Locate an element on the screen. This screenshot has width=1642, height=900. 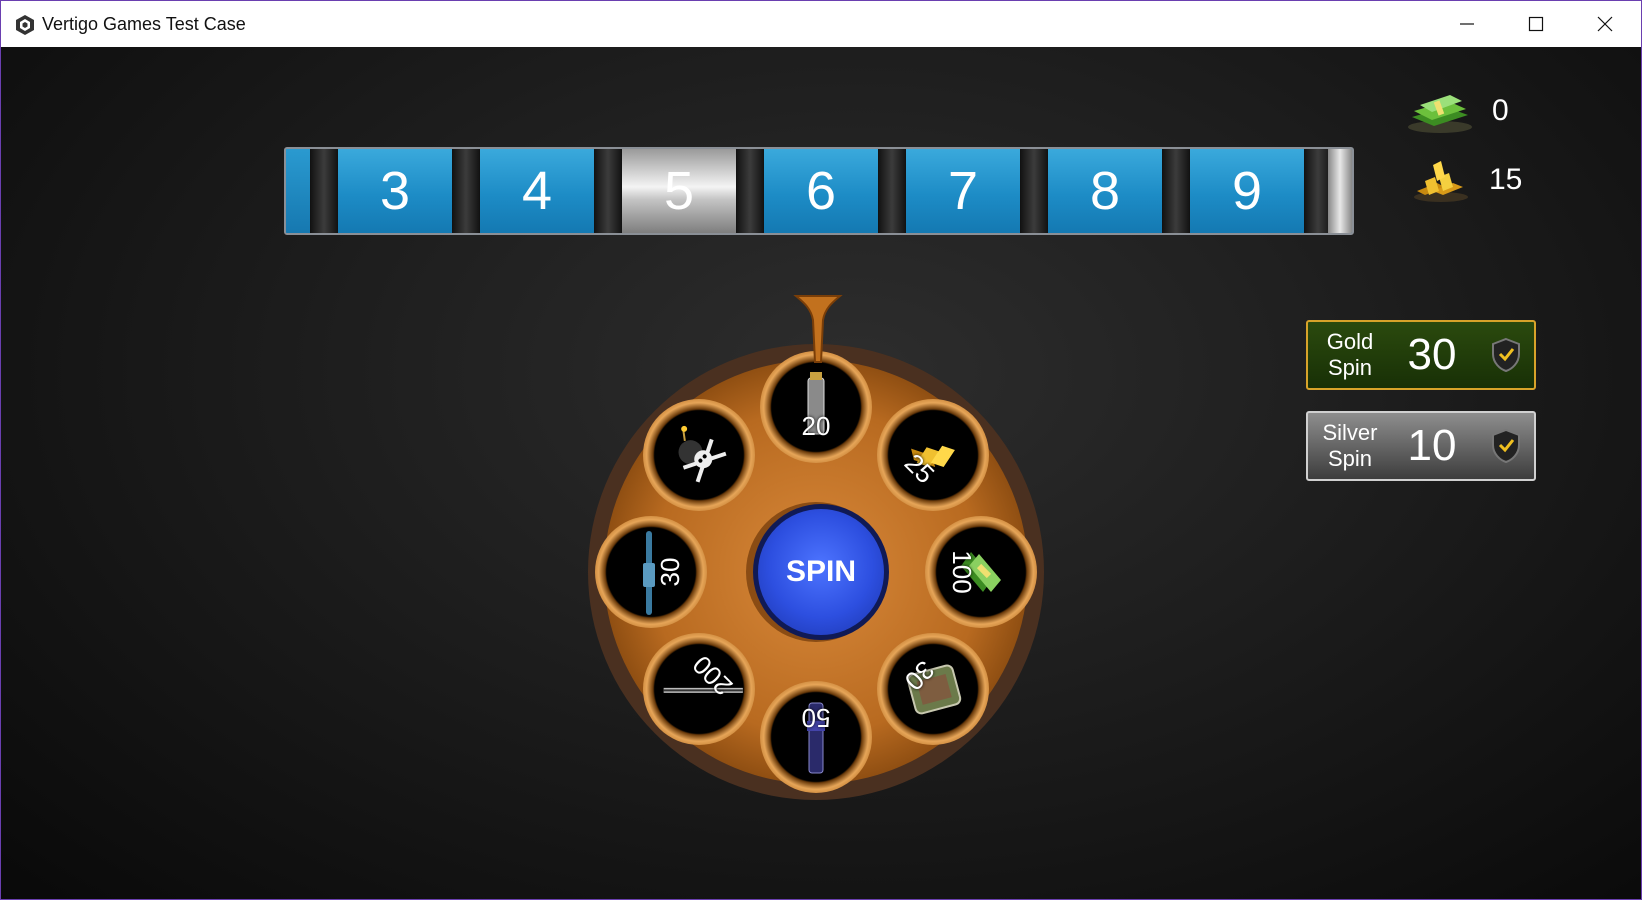
skull-bomb-icon is located at coordinates (699, 455).